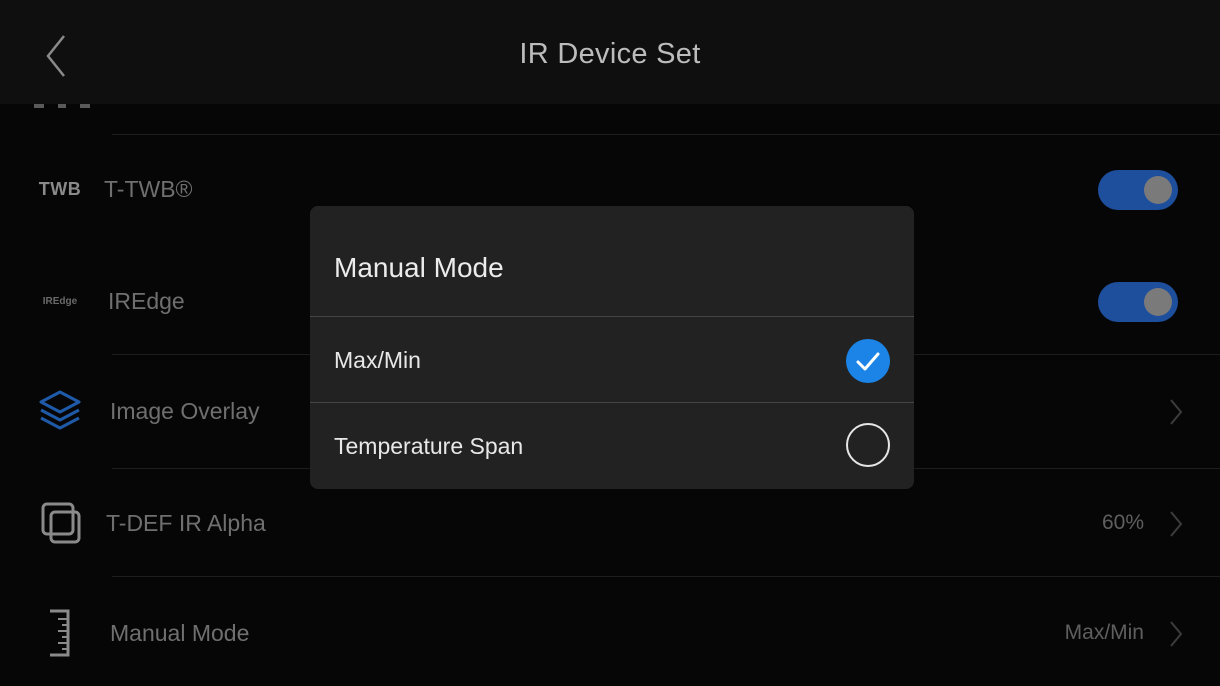 The image size is (1220, 686). I want to click on ruler-icon, so click(60, 633).